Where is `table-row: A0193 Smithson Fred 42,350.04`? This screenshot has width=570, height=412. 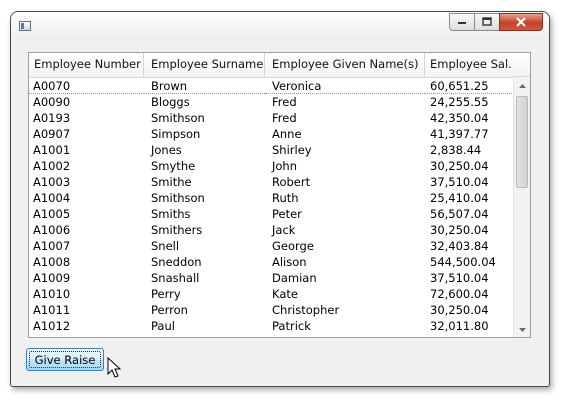 table-row: A0193 Smithson Fred 42,350.04 is located at coordinates (271, 118).